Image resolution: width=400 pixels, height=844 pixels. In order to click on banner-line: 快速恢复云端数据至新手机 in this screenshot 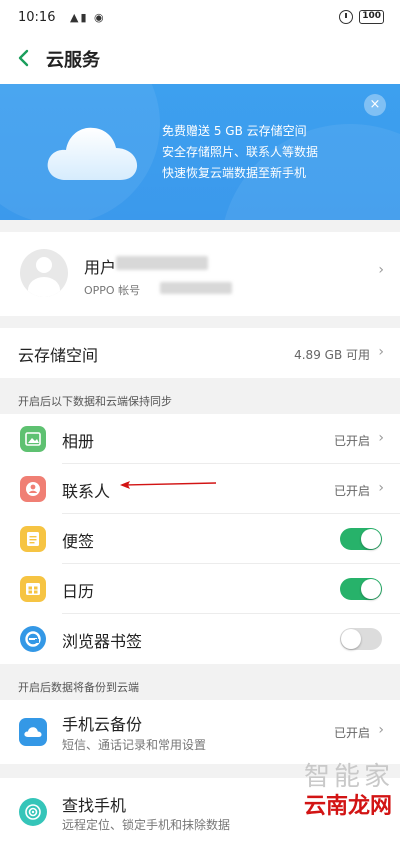, I will do `click(234, 173)`.